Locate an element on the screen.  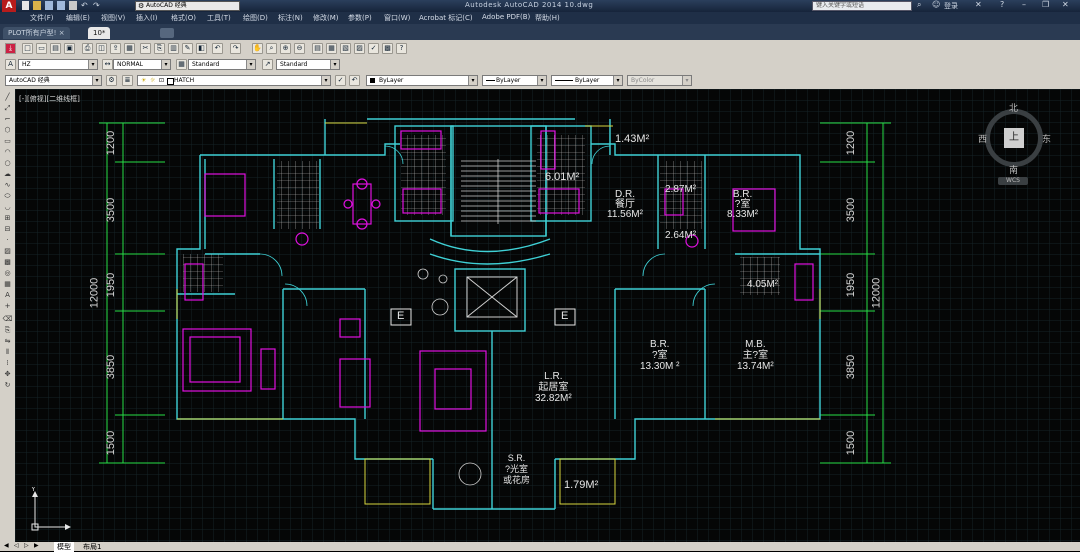
open-icon: ▤ is located at coordinates (55, 48).